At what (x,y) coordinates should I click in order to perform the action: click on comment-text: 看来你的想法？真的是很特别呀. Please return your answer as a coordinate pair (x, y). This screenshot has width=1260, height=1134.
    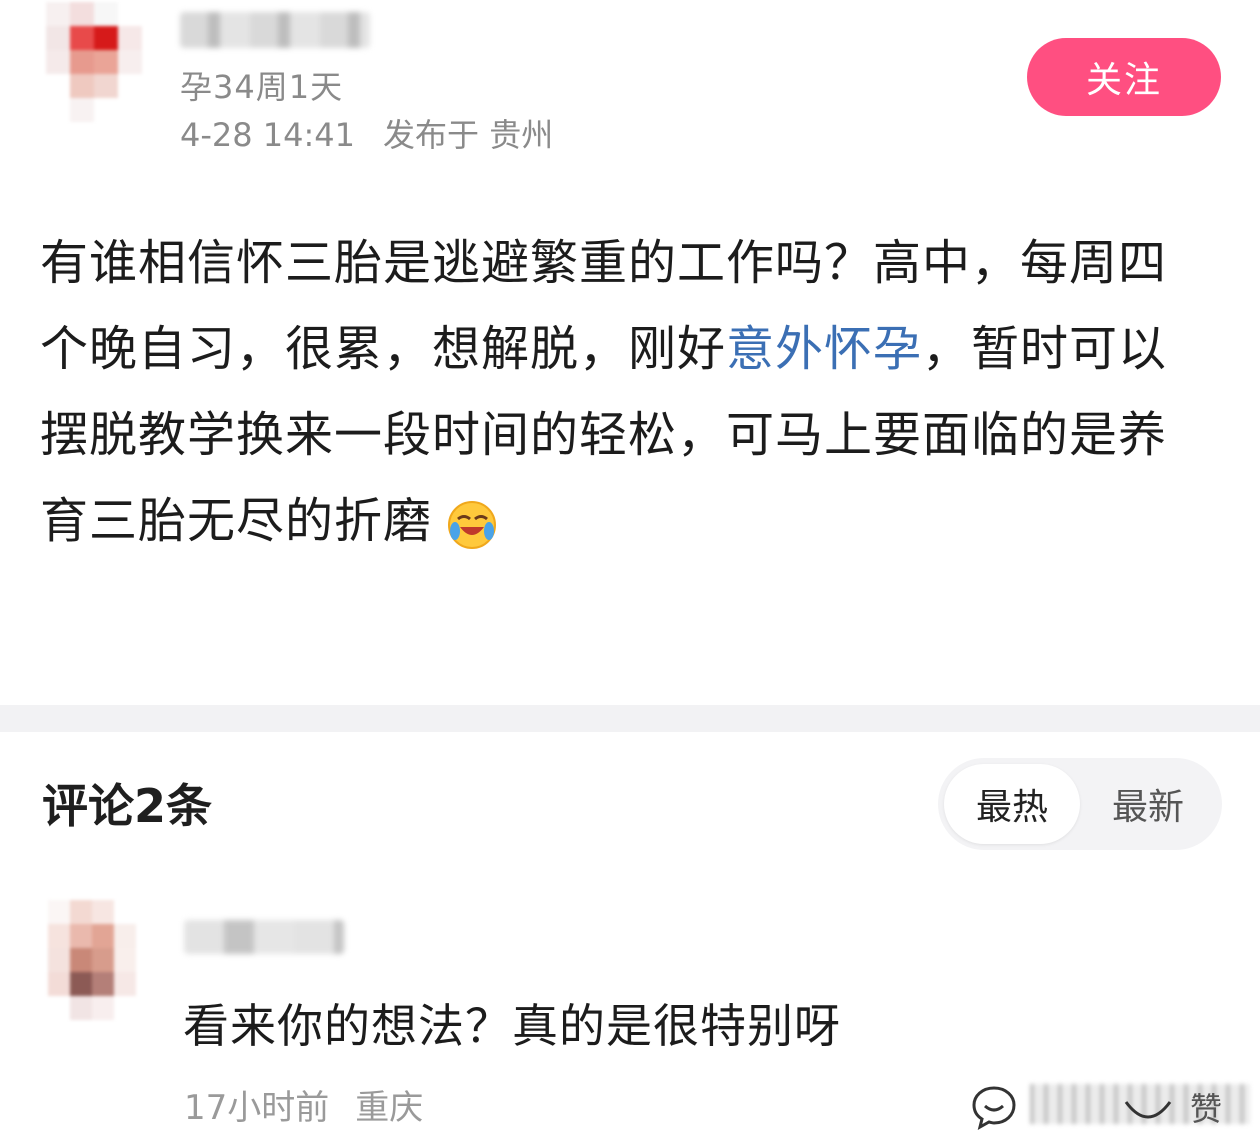
    Looking at the image, I should click on (512, 1026).